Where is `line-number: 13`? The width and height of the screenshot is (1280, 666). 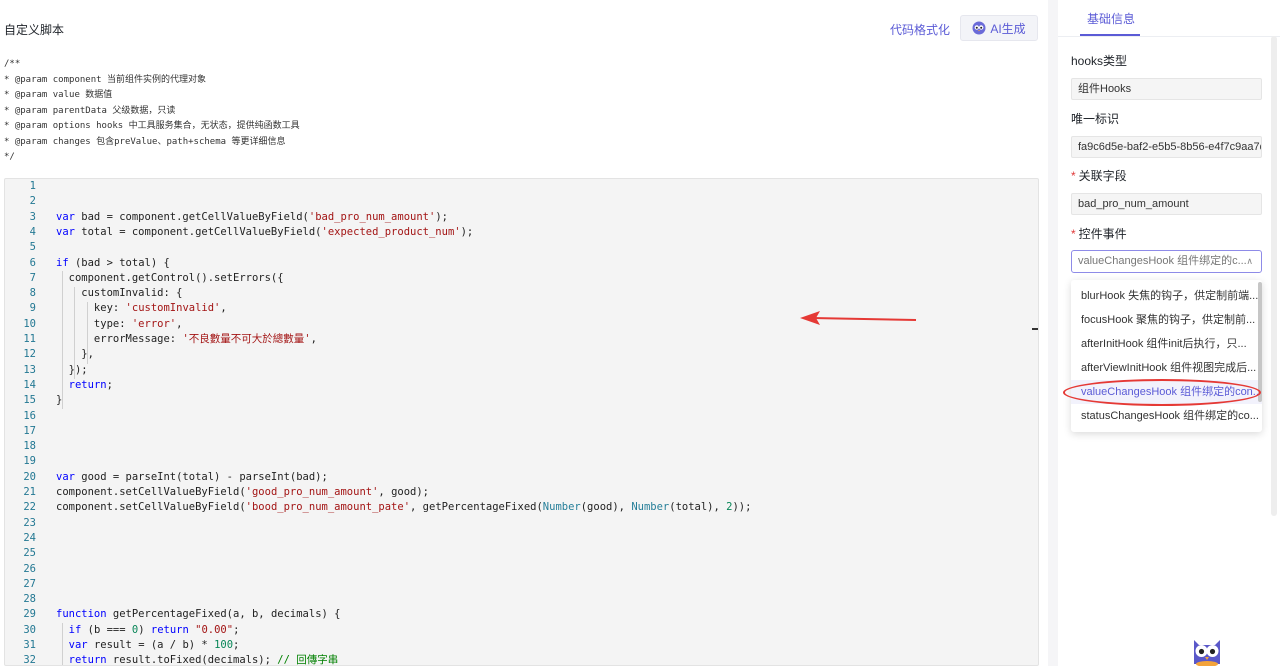 line-number: 13 is located at coordinates (29, 369).